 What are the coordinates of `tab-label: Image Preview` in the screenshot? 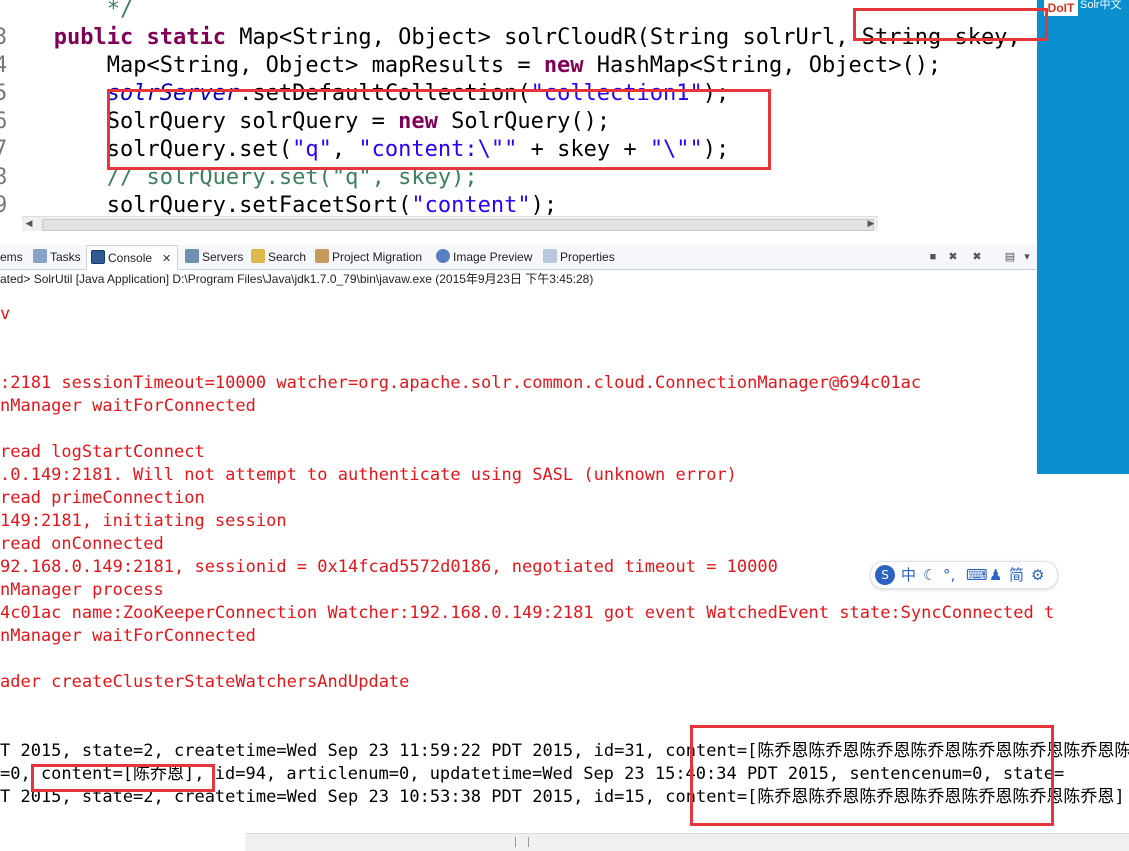 It's located at (493, 257).